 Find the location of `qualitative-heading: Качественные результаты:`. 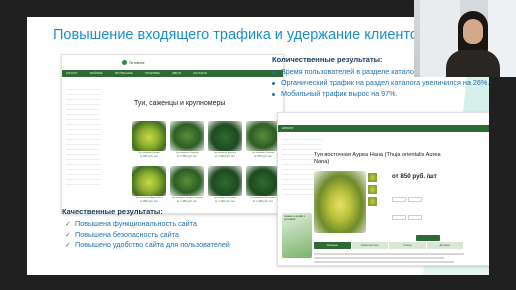

qualitative-heading: Качественные результаты: is located at coordinates (112, 211).